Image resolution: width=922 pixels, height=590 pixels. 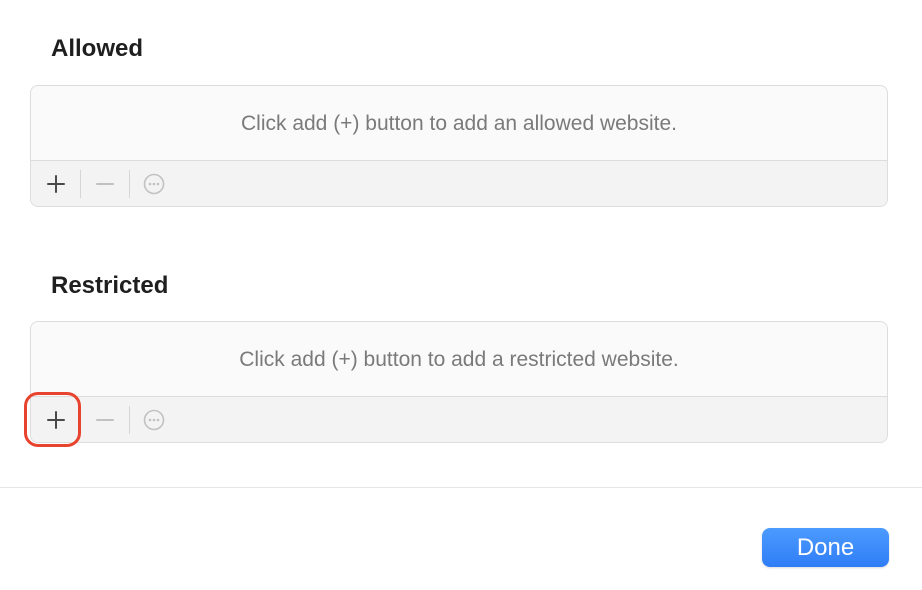 What do you see at coordinates (461, 487) in the screenshot?
I see `footer-divider` at bounding box center [461, 487].